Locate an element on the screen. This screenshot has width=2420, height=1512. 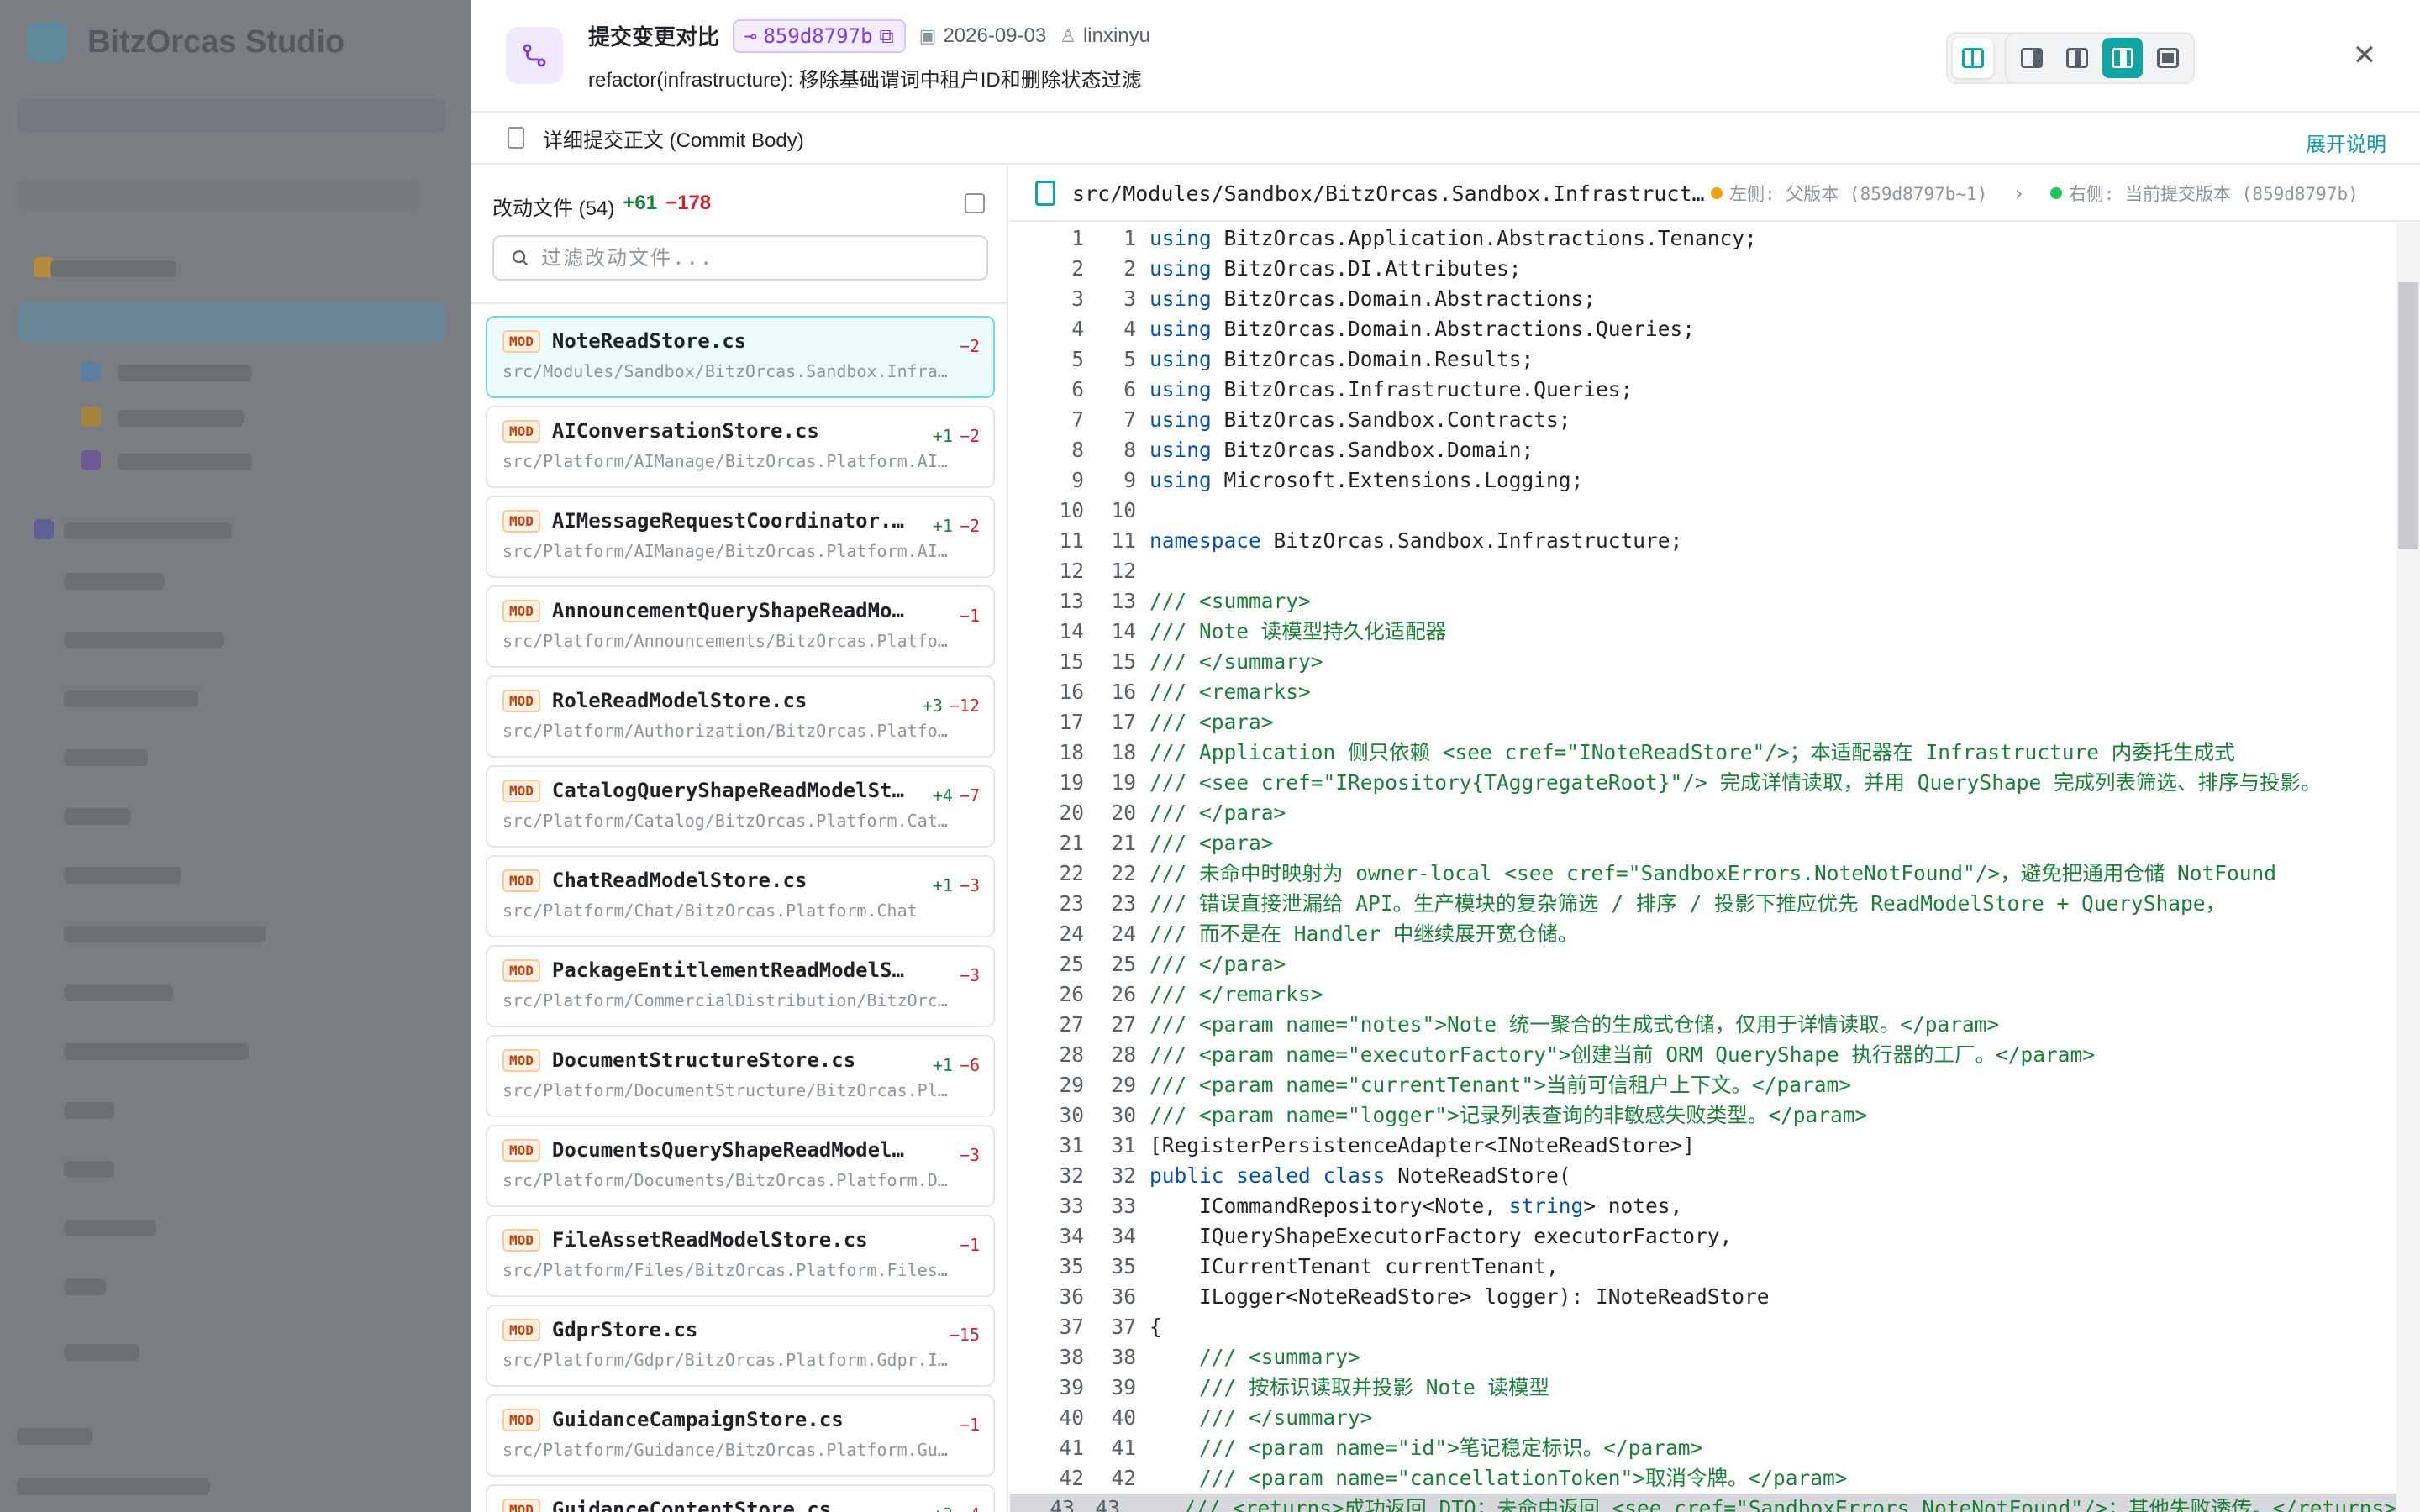
code-text: using BitzOrcas.Sandbox.Domain; is located at coordinates (1342, 450).